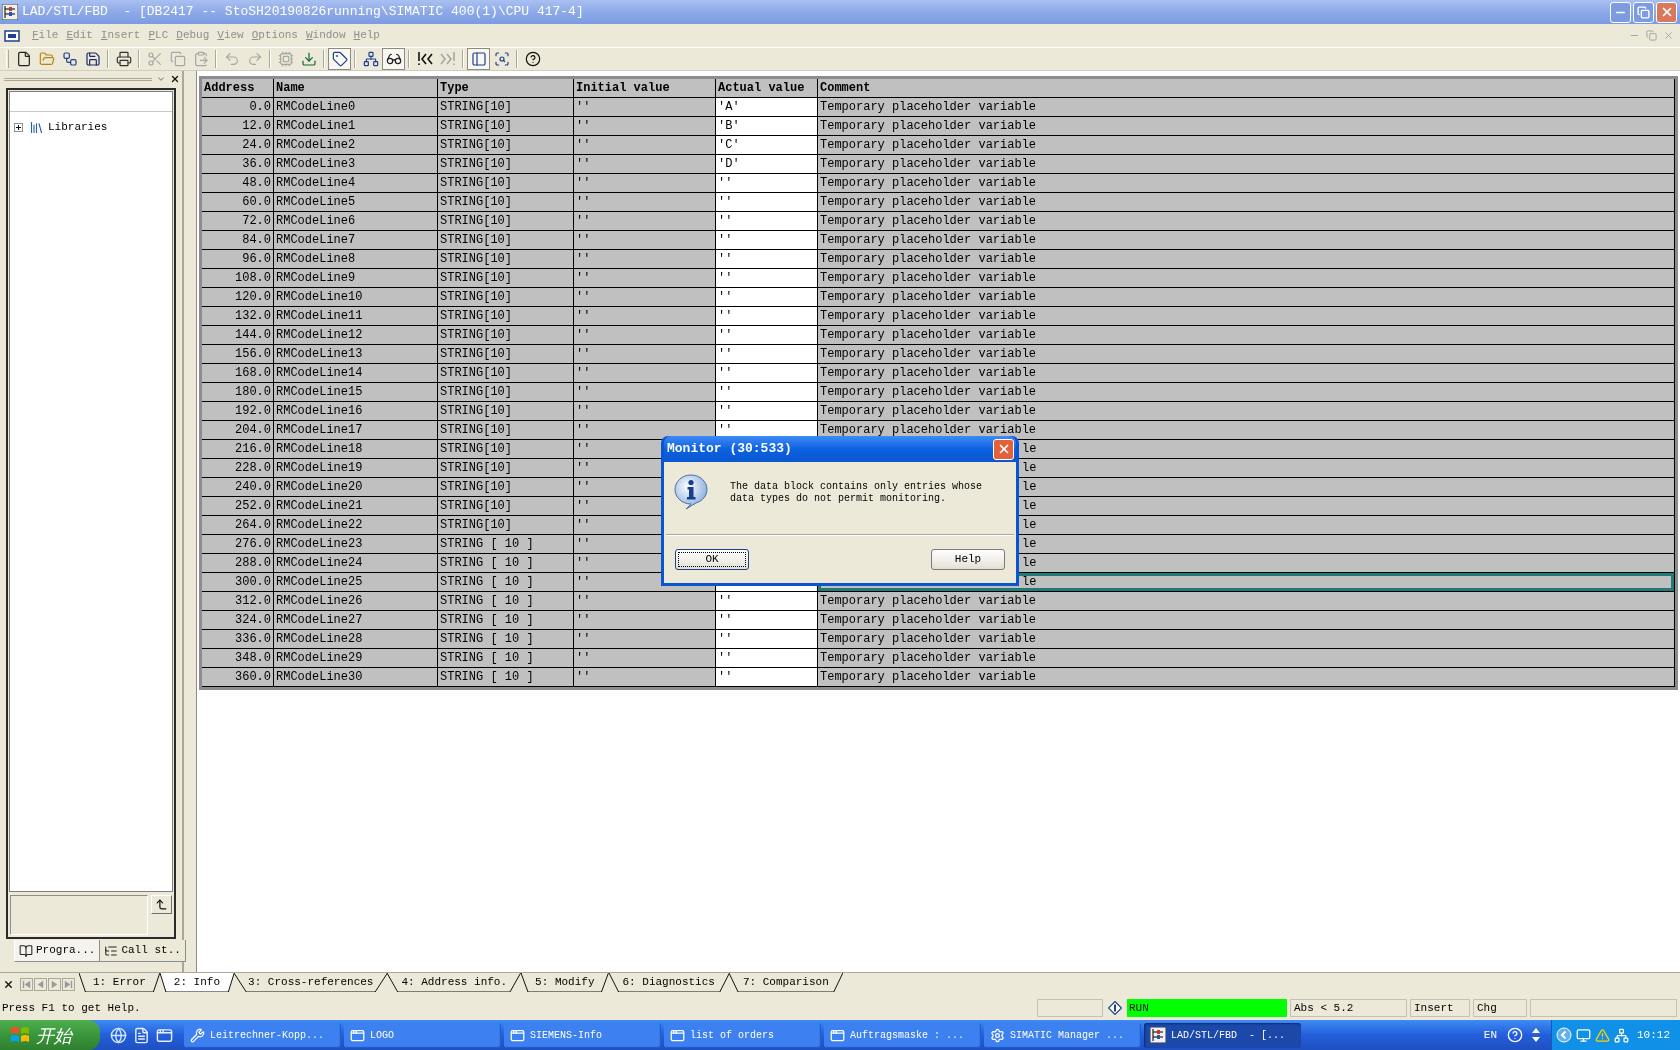  Describe the element at coordinates (238, 164) in the screenshot. I see `table-cell: 36.0` at that location.